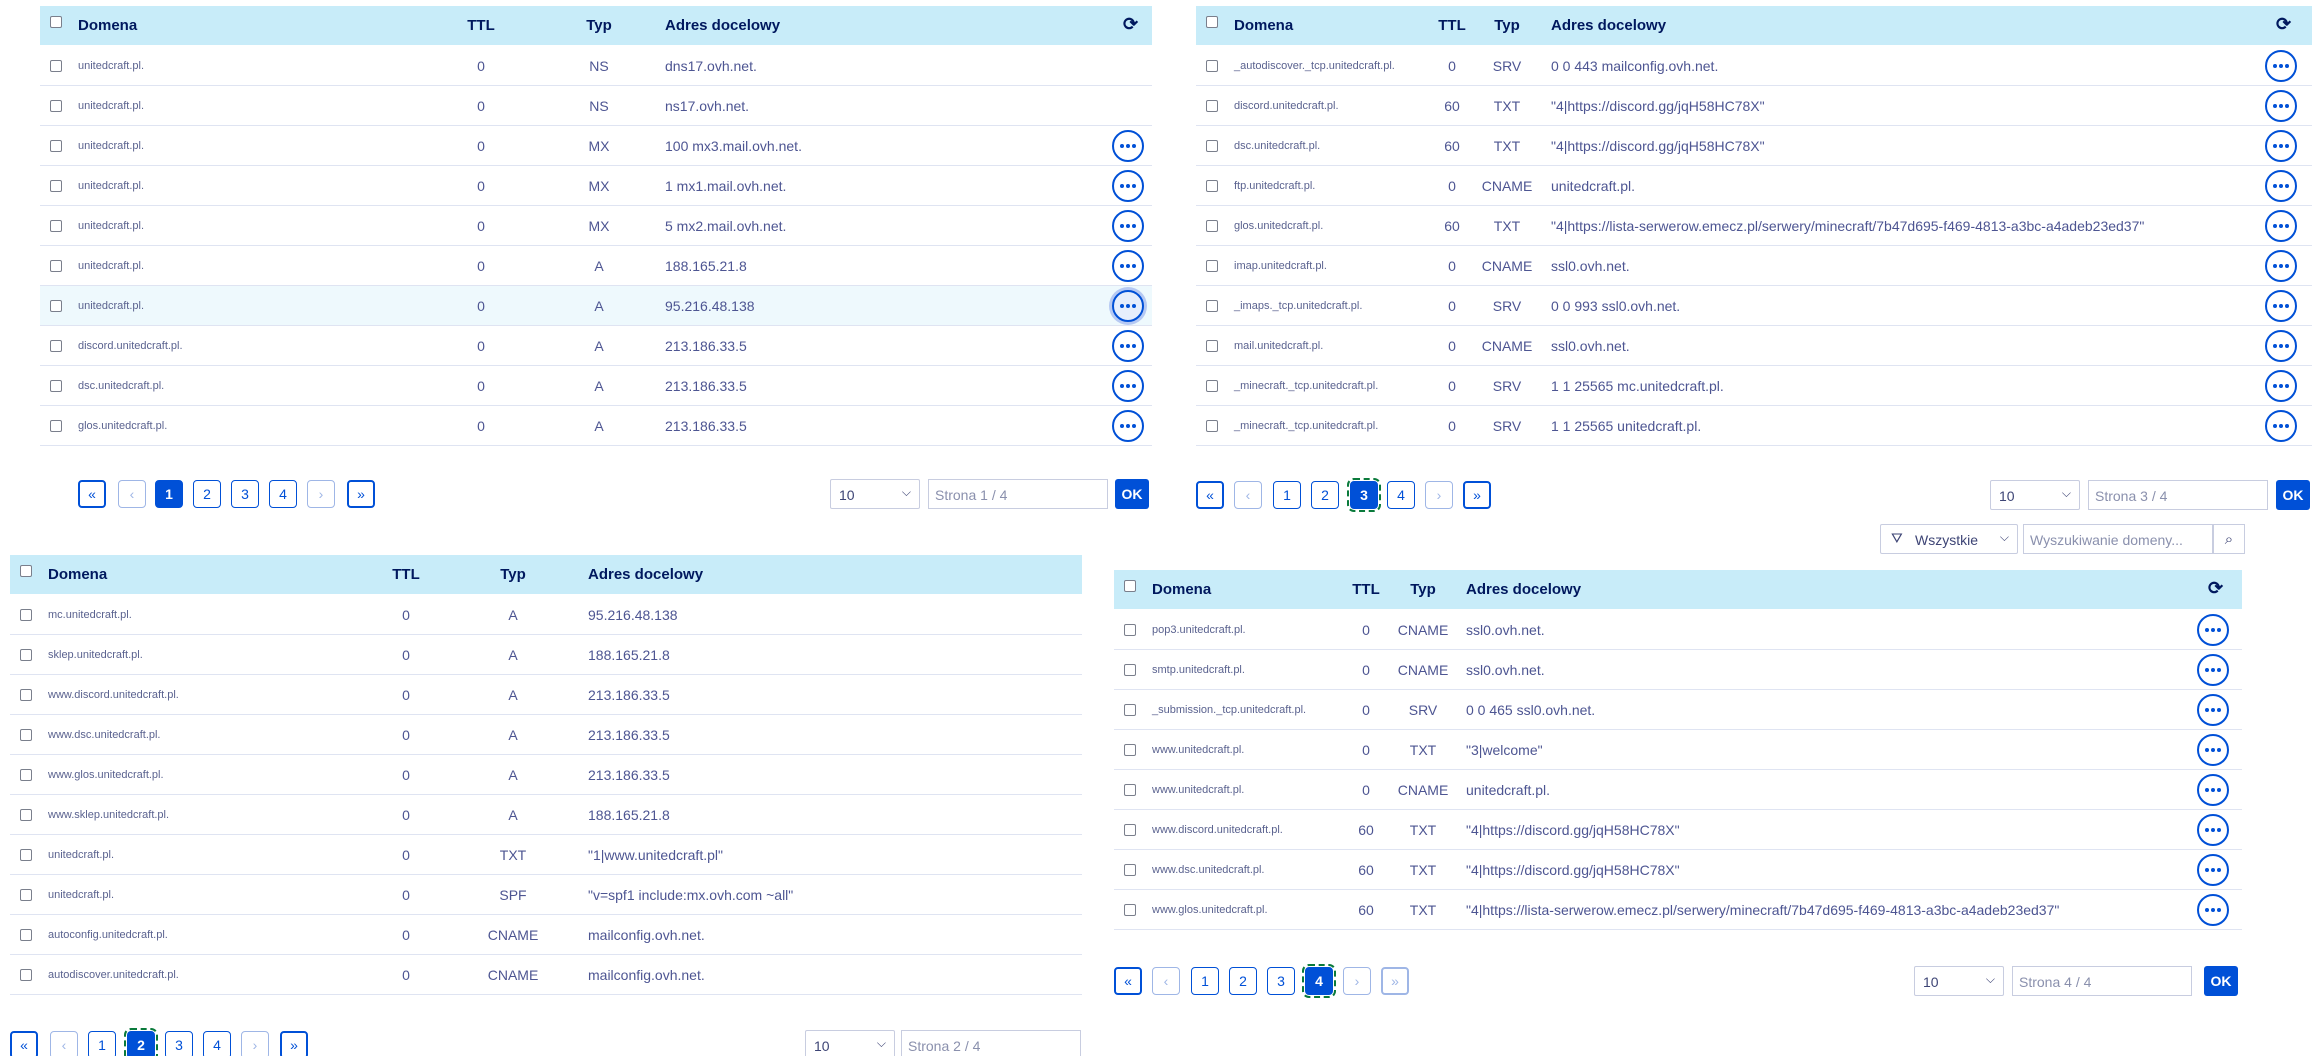  What do you see at coordinates (1754, 346) in the screenshot?
I see `table-row: mail.unitedcraft.pl. 0 CNAME ssl0.ovh.net.` at bounding box center [1754, 346].